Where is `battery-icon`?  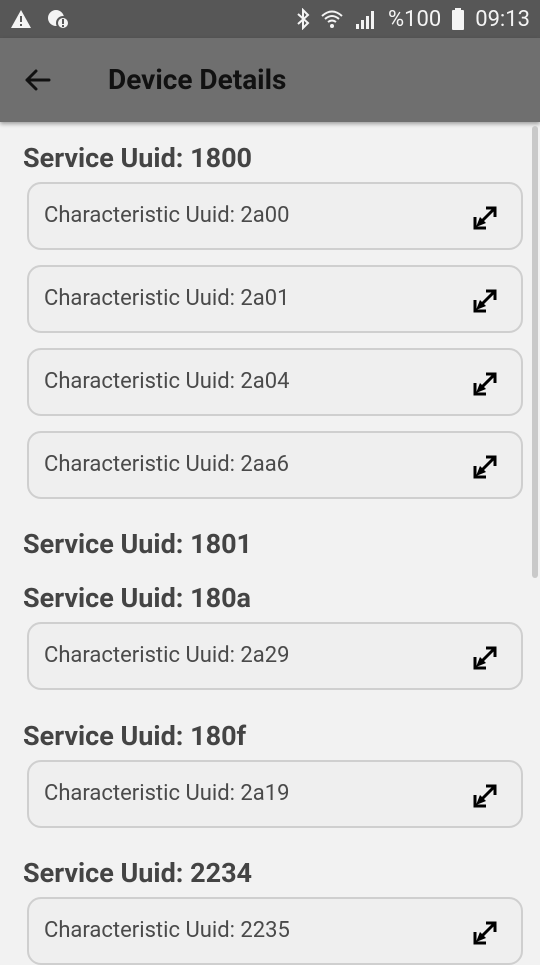
battery-icon is located at coordinates (458, 19).